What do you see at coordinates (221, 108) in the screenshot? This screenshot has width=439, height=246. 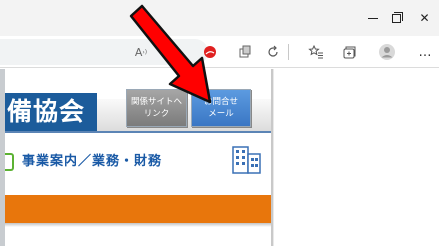 I see `contact-mail-button: お問合せ メール` at bounding box center [221, 108].